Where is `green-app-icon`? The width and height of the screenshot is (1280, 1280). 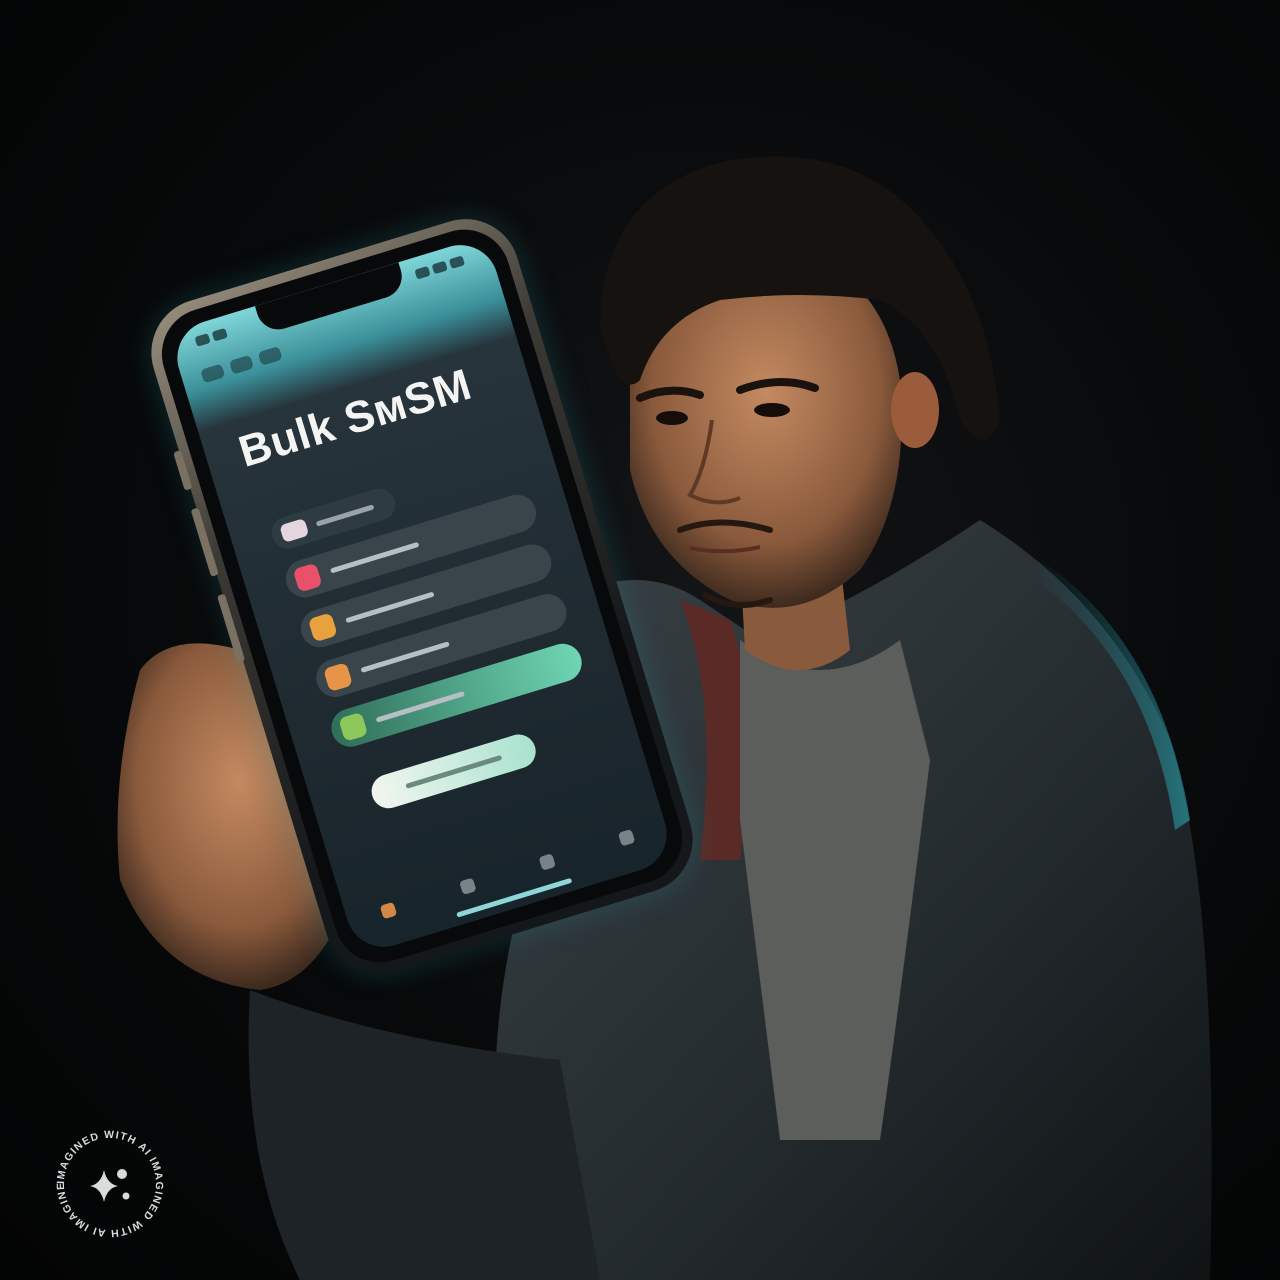
green-app-icon is located at coordinates (353, 726).